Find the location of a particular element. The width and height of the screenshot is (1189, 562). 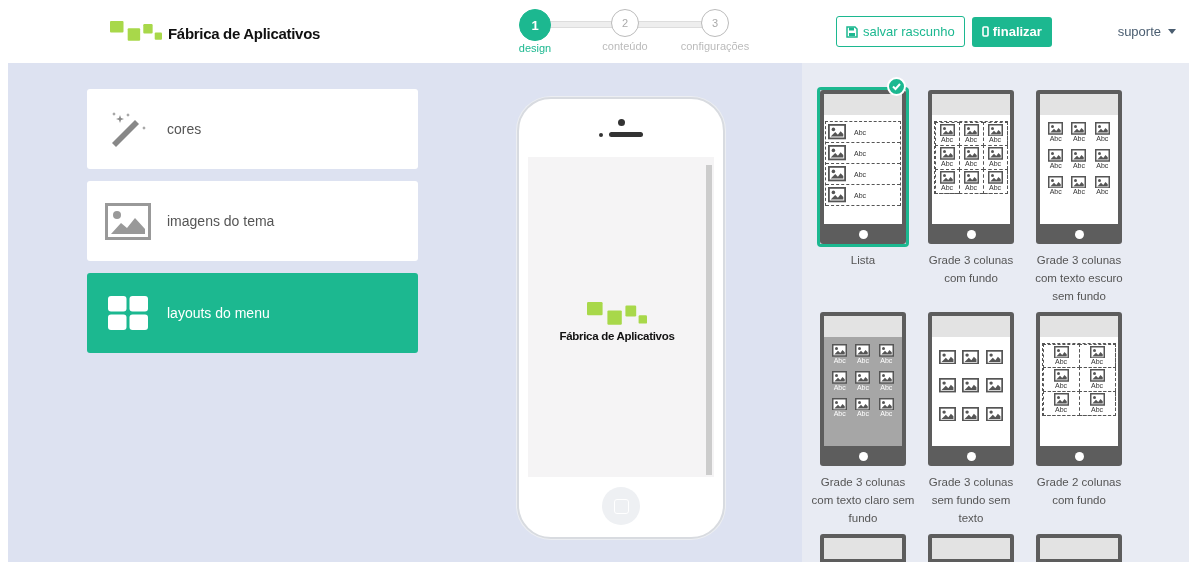

layout-label: Grade 2 colunas com fundo is located at coordinates (1079, 491).